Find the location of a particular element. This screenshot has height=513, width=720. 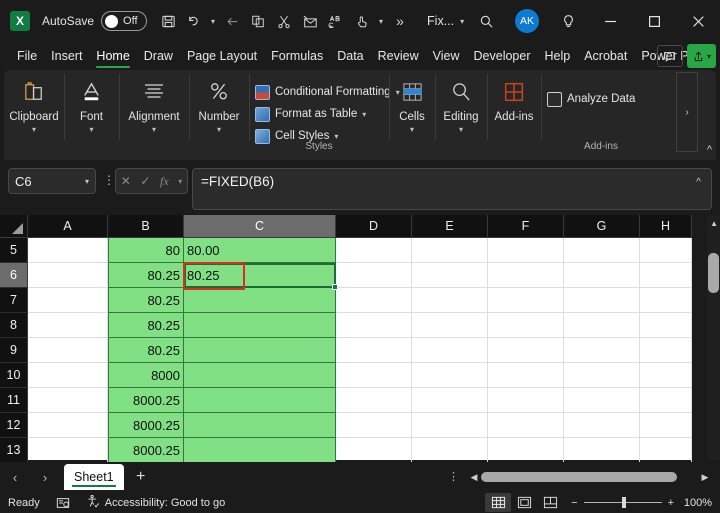

cell-H11 is located at coordinates (666, 400).